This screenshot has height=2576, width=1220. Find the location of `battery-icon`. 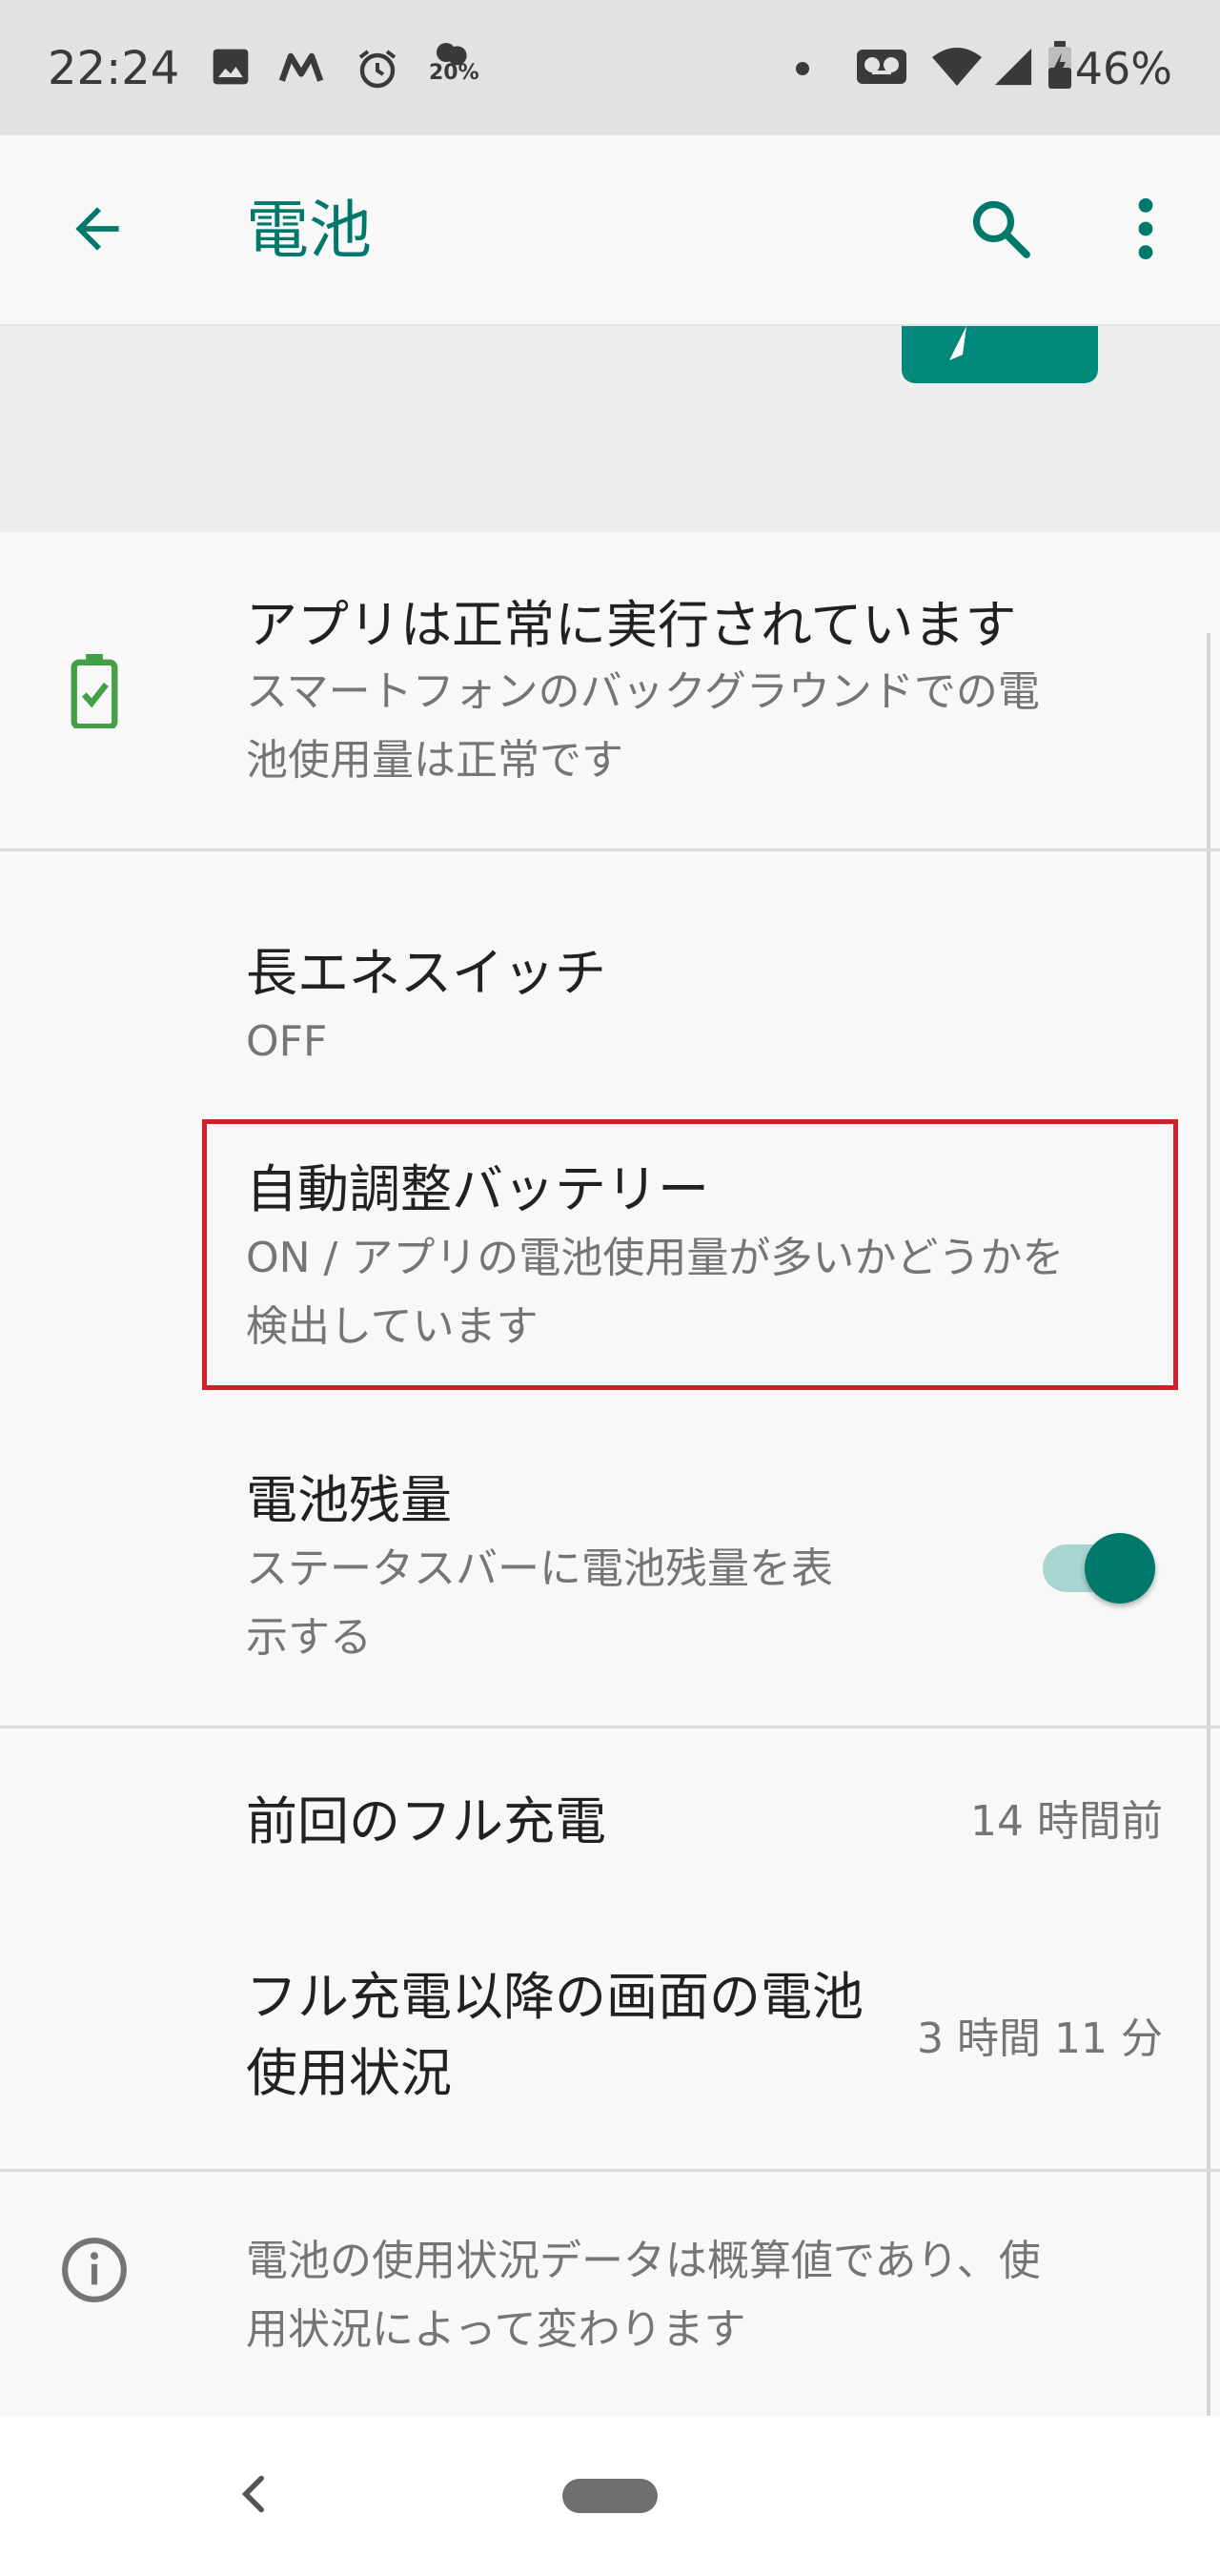

battery-icon is located at coordinates (1060, 64).